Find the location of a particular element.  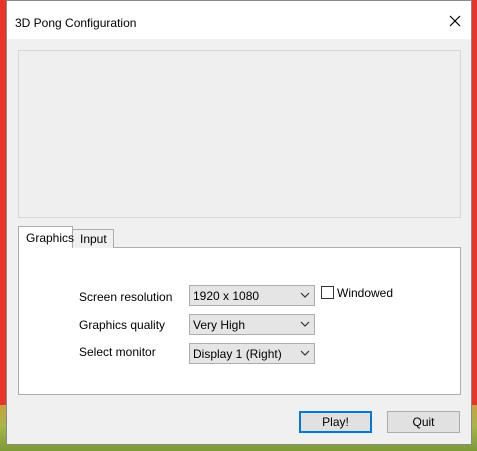

close-icon is located at coordinates (455, 21).